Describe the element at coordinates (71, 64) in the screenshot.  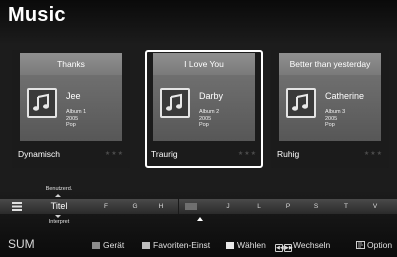
I see `song-title: Thanks` at that location.